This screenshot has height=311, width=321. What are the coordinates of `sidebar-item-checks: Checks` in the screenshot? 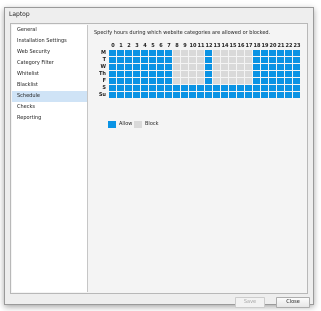 It's located at (49, 107).